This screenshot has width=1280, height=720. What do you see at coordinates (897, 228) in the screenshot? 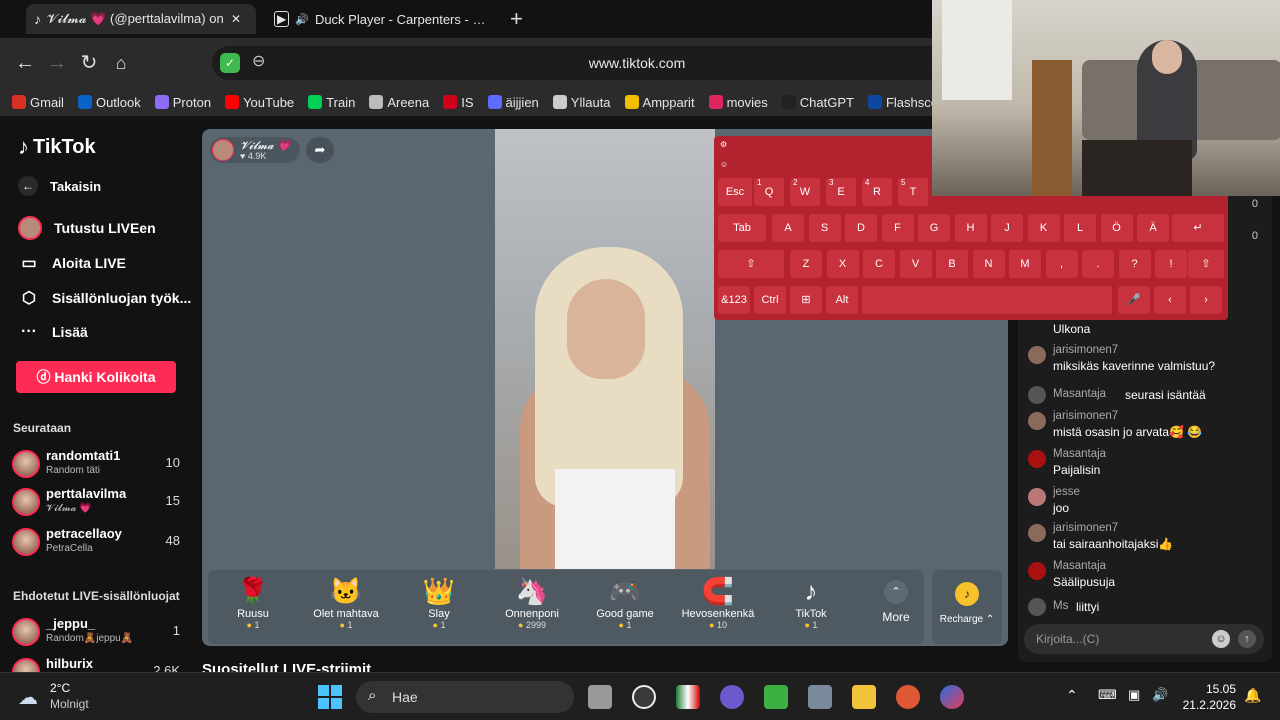
I see `keyboard-key: F` at bounding box center [897, 228].